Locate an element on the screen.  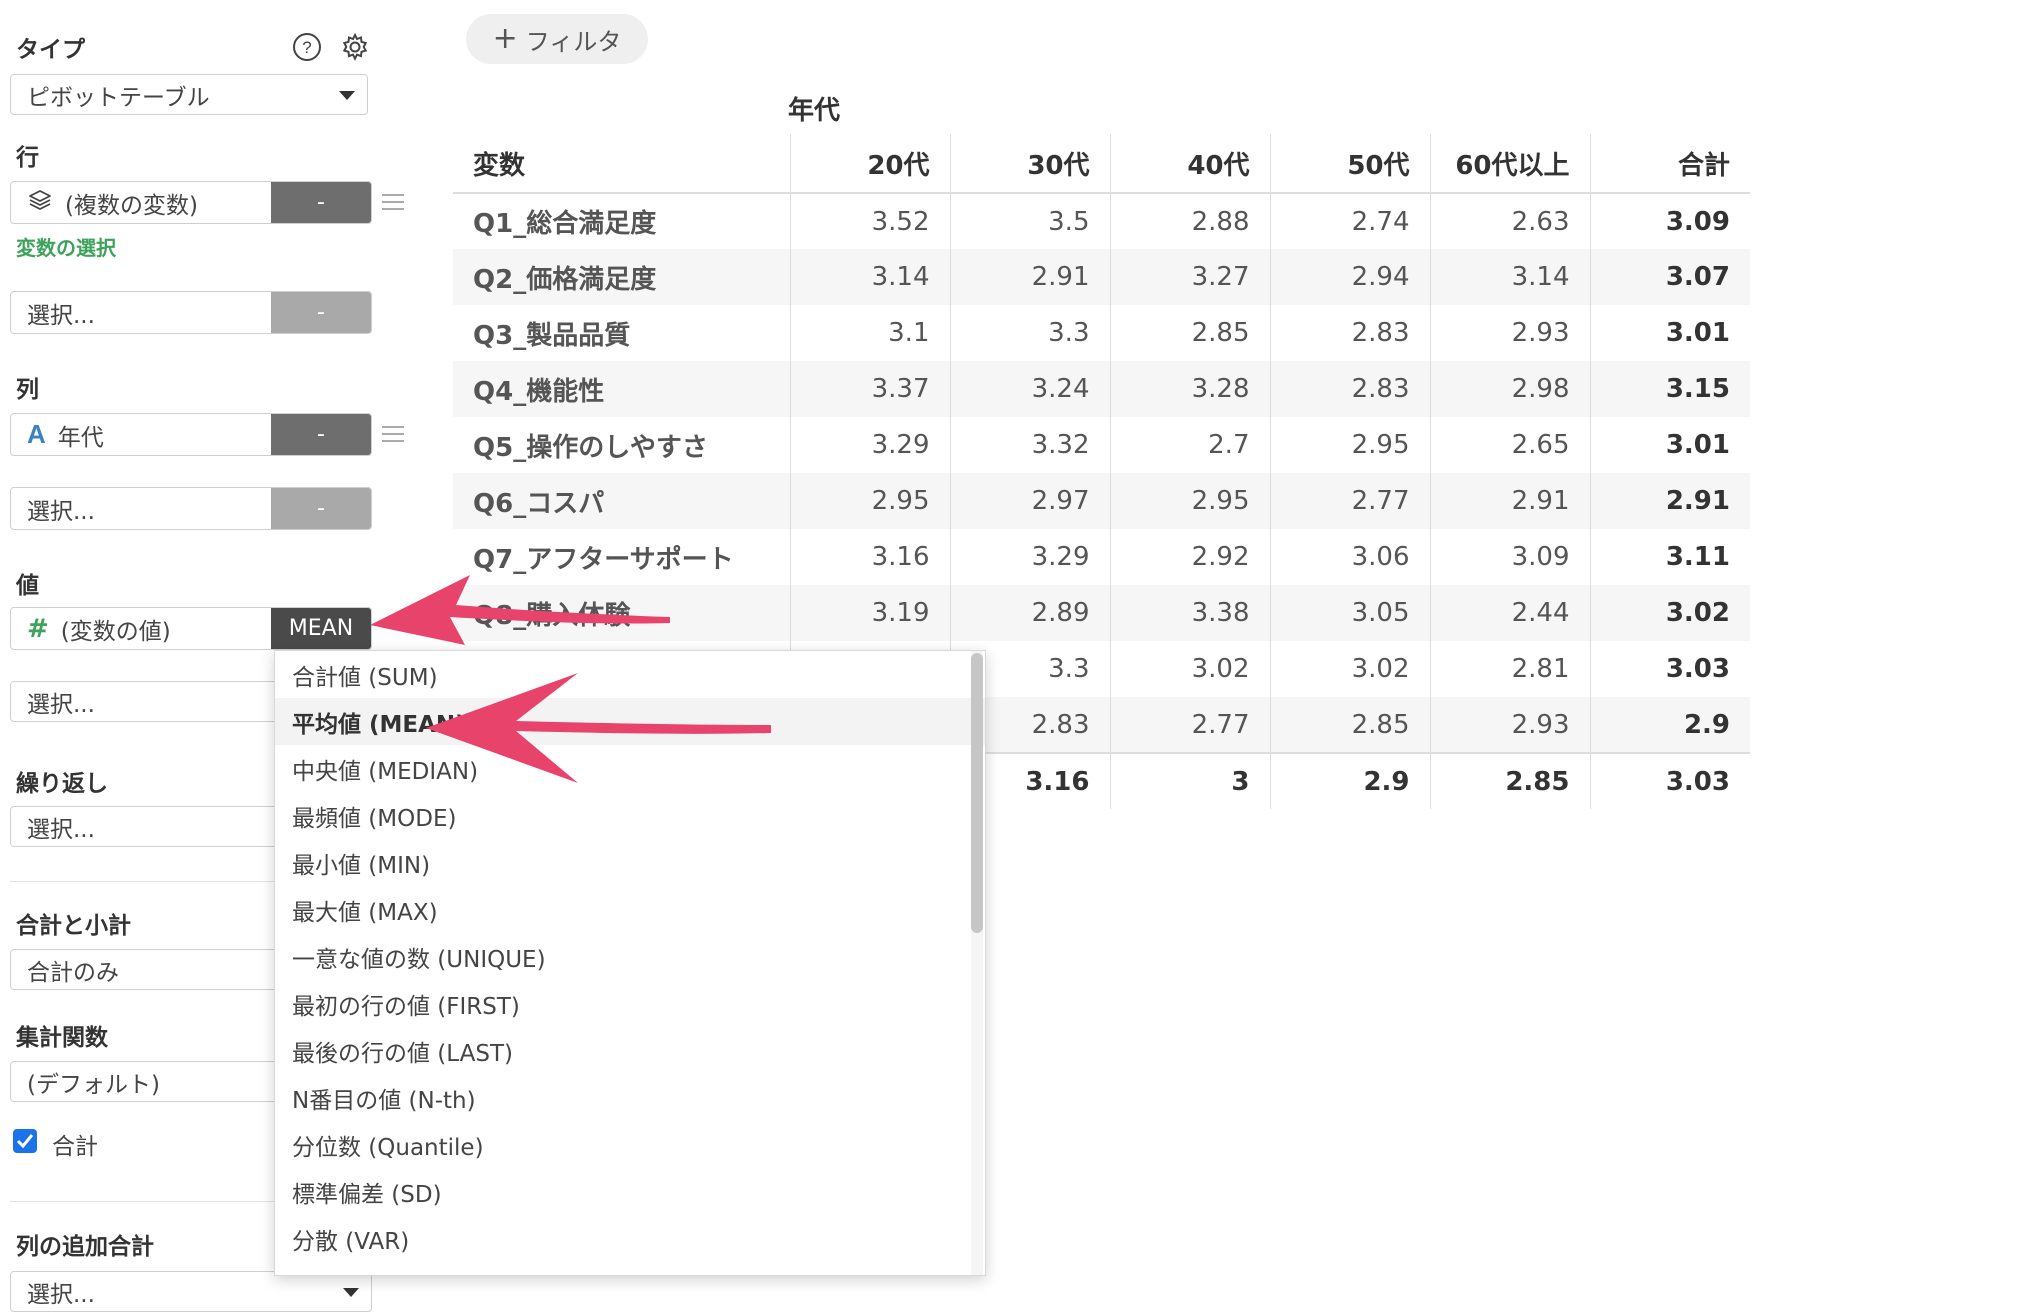
value-field-name: (変数の値) is located at coordinates (115, 631).